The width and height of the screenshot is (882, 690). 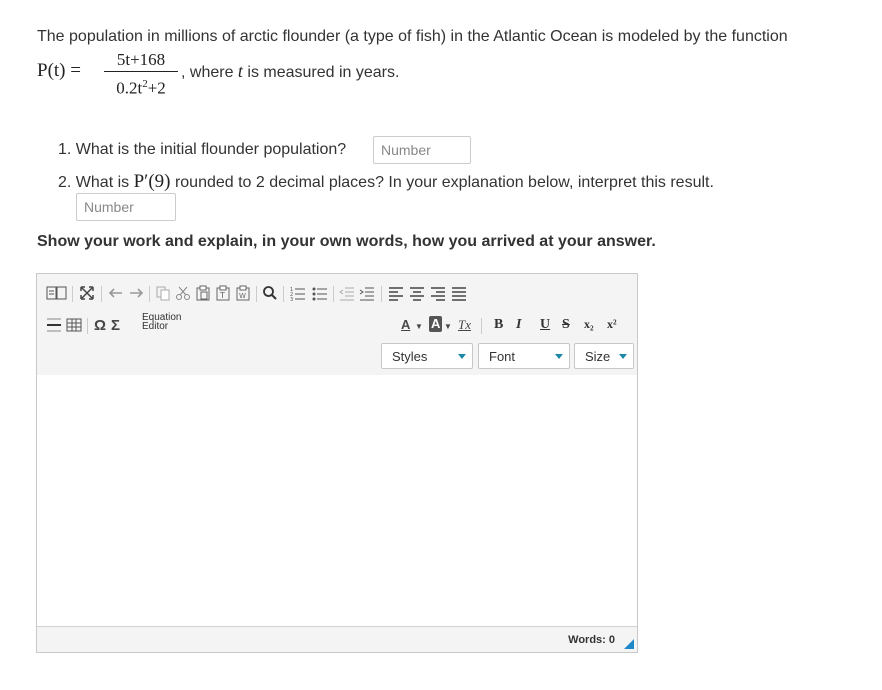 What do you see at coordinates (116, 293) in the screenshot?
I see `undo-icon` at bounding box center [116, 293].